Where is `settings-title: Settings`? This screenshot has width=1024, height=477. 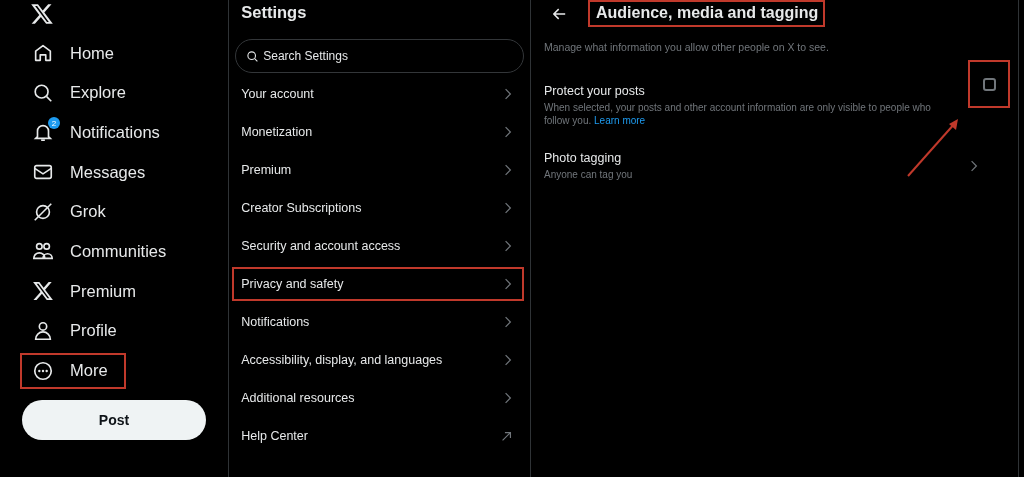
settings-title: Settings is located at coordinates (274, 13).